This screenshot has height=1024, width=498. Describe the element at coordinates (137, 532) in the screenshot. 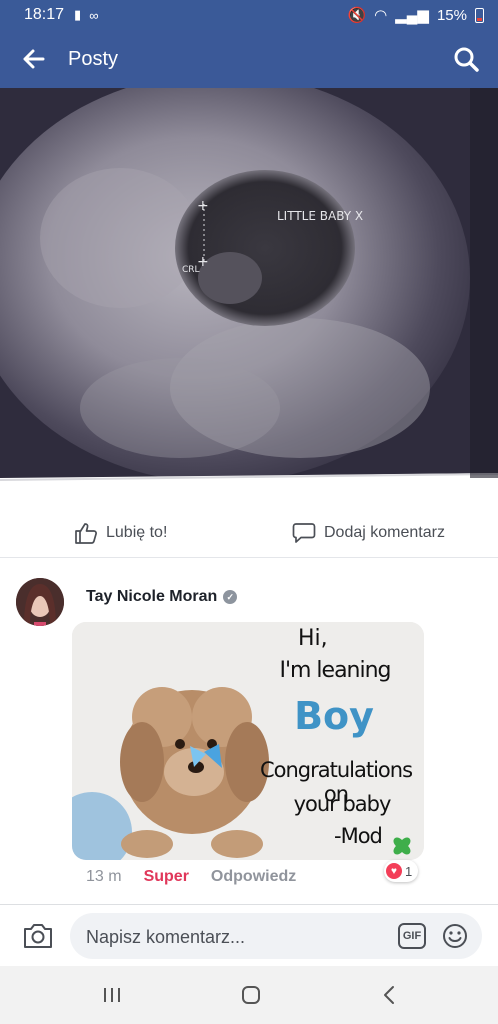

I see `like-label: Lubię to!` at that location.